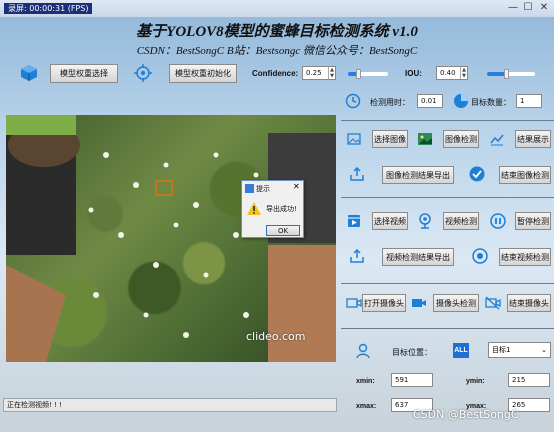 This screenshot has height=432, width=554. I want to click on message-dialog: 提示 ✕ 导出成功! OK, so click(272, 209).